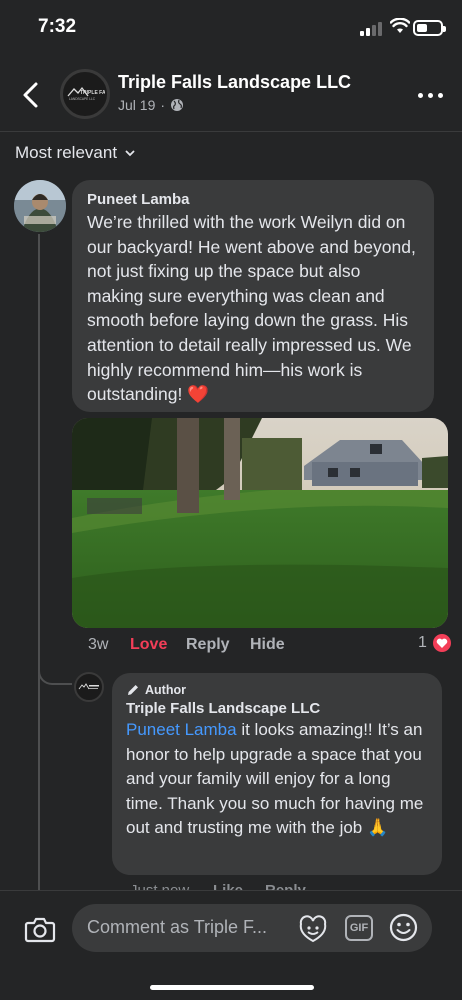  I want to click on battery-icon, so click(429, 28).